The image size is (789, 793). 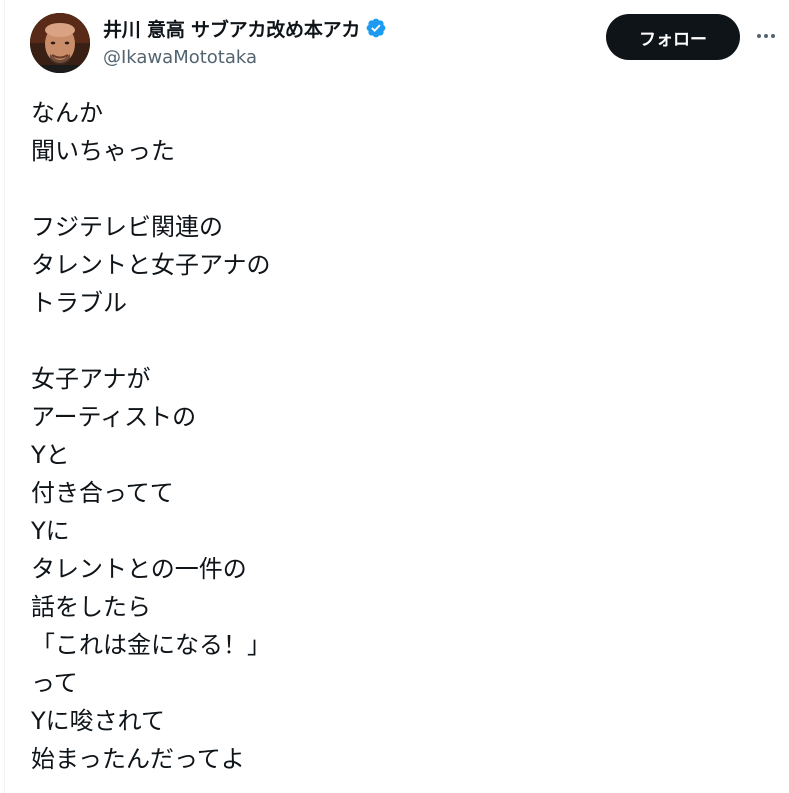 I want to click on post-line: アーティストの, so click(x=114, y=417).